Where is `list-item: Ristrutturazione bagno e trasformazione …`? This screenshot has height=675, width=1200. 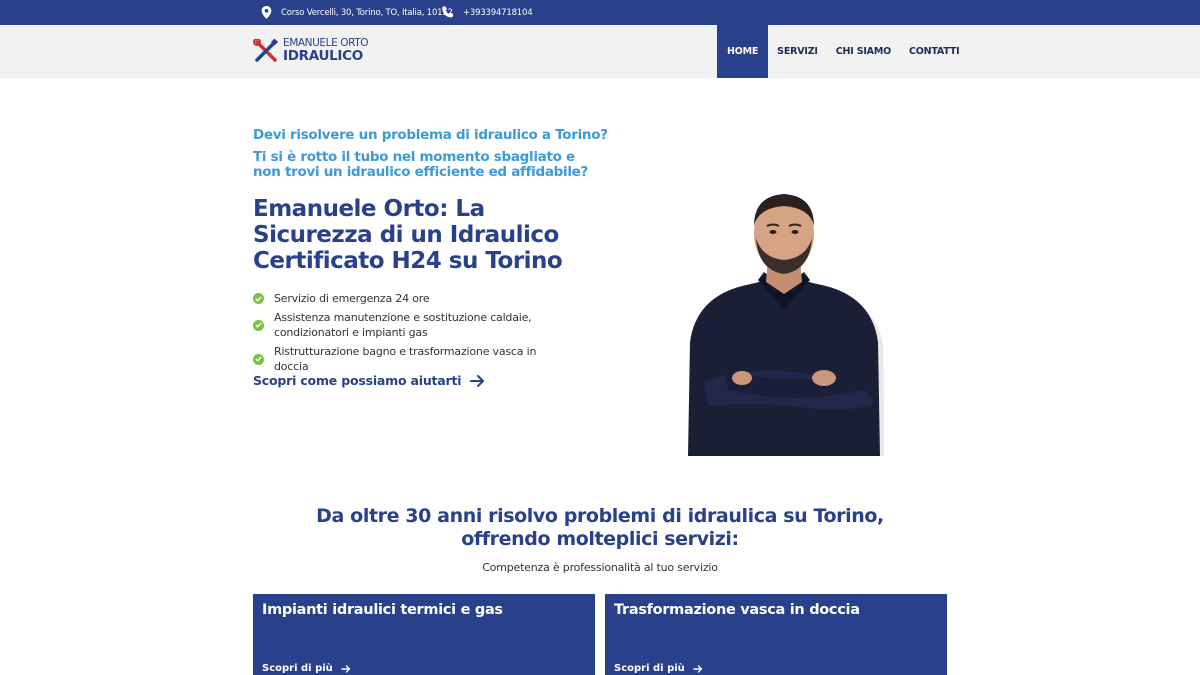
list-item: Ristrutturazione bagno e trasformazione … is located at coordinates (413, 359).